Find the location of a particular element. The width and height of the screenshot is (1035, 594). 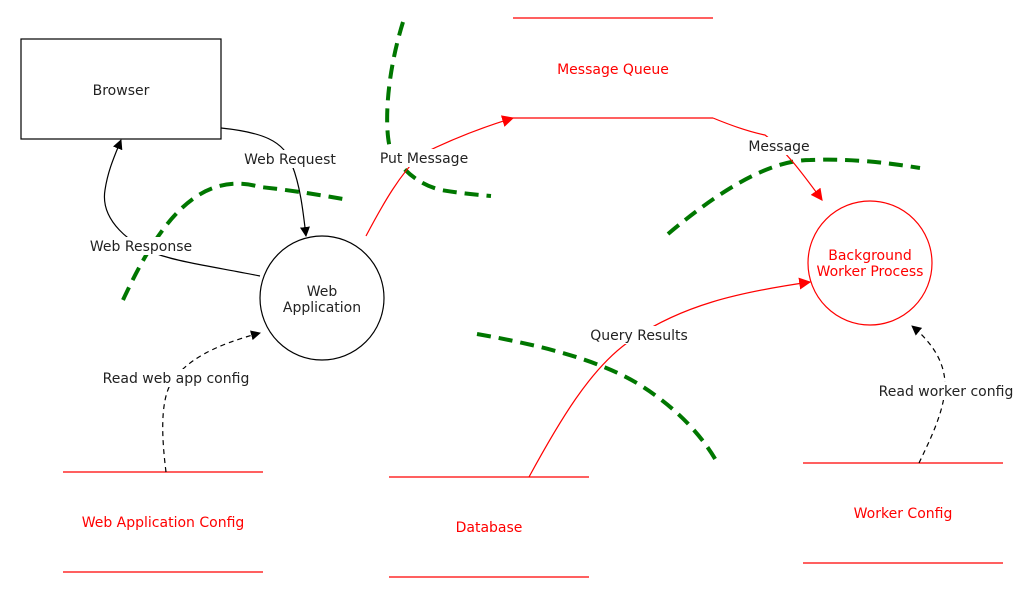

database-datastore: Database is located at coordinates (489, 527).